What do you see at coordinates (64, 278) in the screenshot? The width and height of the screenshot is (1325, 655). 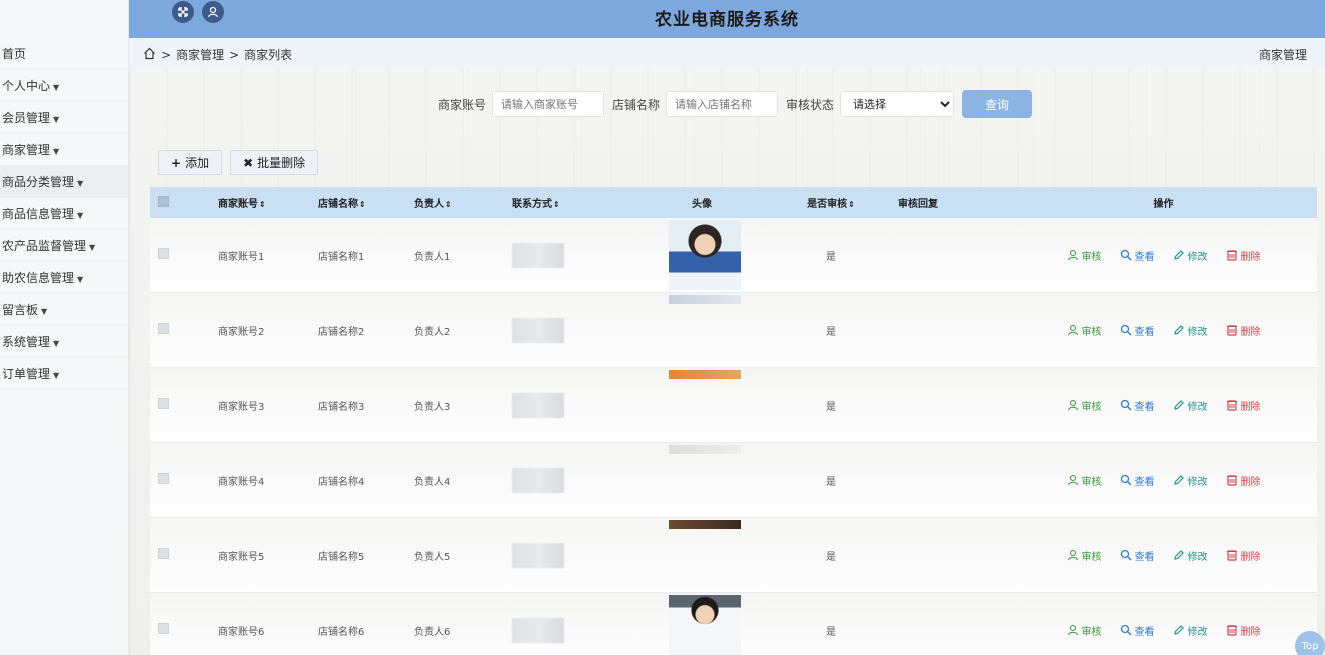 I see `sidebar-item: 助农信息管理 ▼` at bounding box center [64, 278].